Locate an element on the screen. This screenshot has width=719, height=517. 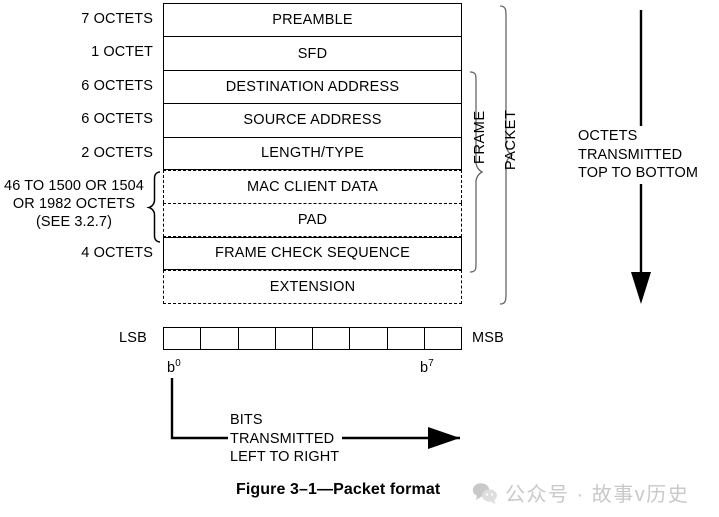
octets-transmitted-note: OCTETS TRANSMITTED TOP TO BOTTOM is located at coordinates (639, 155).